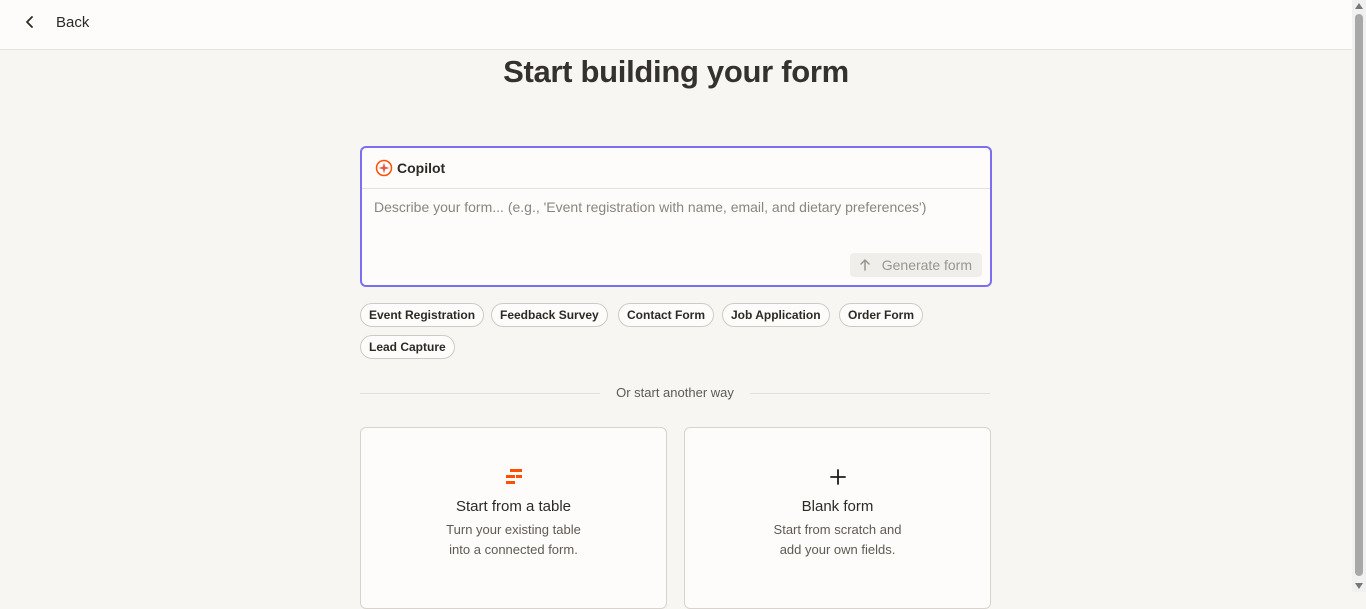  What do you see at coordinates (421, 168) in the screenshot?
I see `copilot-name: Copilot` at bounding box center [421, 168].